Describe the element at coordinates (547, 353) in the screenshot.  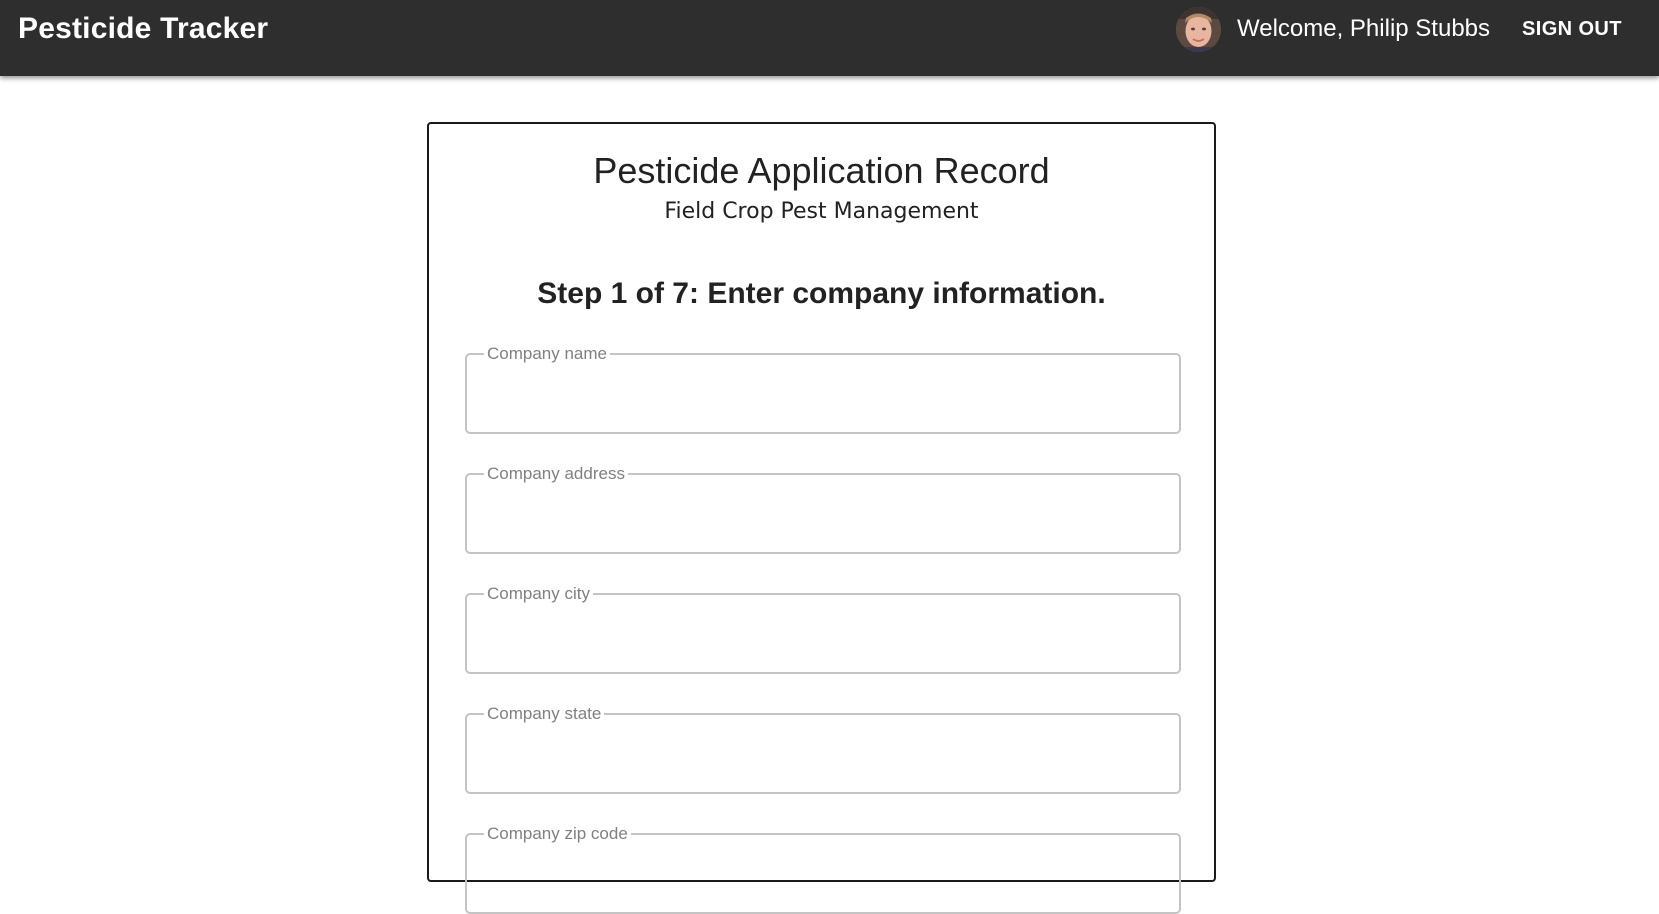
I see `company-name-label: Company name` at that location.